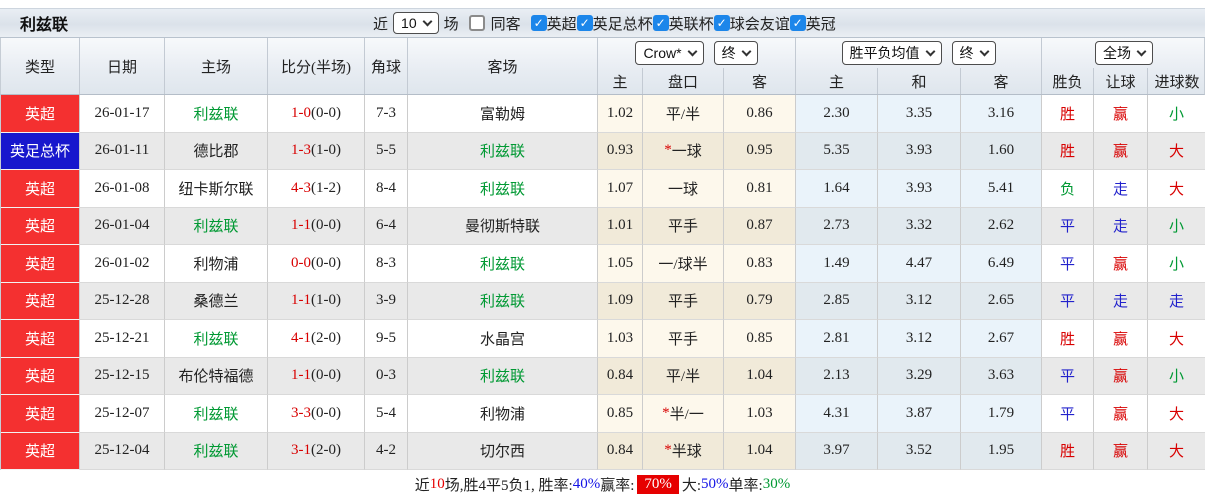 The image size is (1205, 499). What do you see at coordinates (1177, 82) in the screenshot?
I see `col-header-goals: 进球数` at bounding box center [1177, 82].